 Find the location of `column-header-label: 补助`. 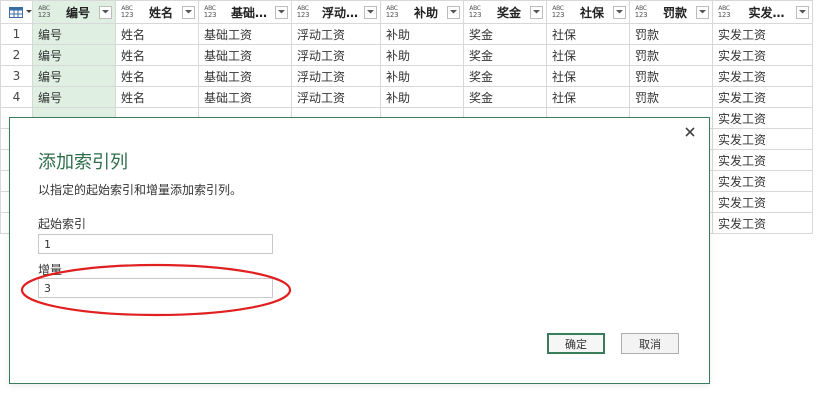

column-header-label: 补助 is located at coordinates (425, 12).